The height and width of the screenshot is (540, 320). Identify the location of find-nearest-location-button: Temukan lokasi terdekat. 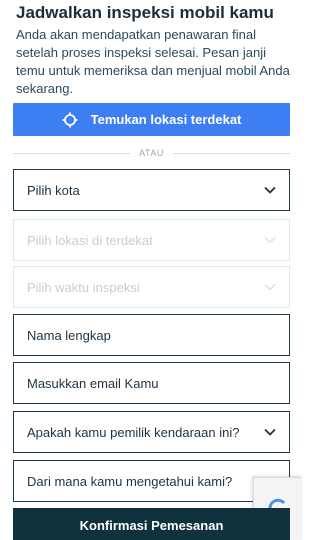
(151, 119).